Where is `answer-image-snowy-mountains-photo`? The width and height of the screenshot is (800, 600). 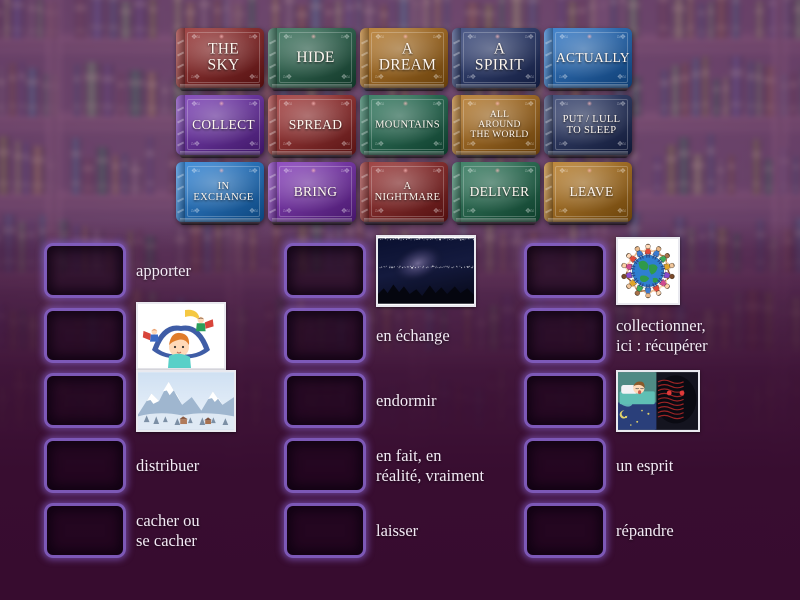
answer-image-snowy-mountains-photo is located at coordinates (186, 400).